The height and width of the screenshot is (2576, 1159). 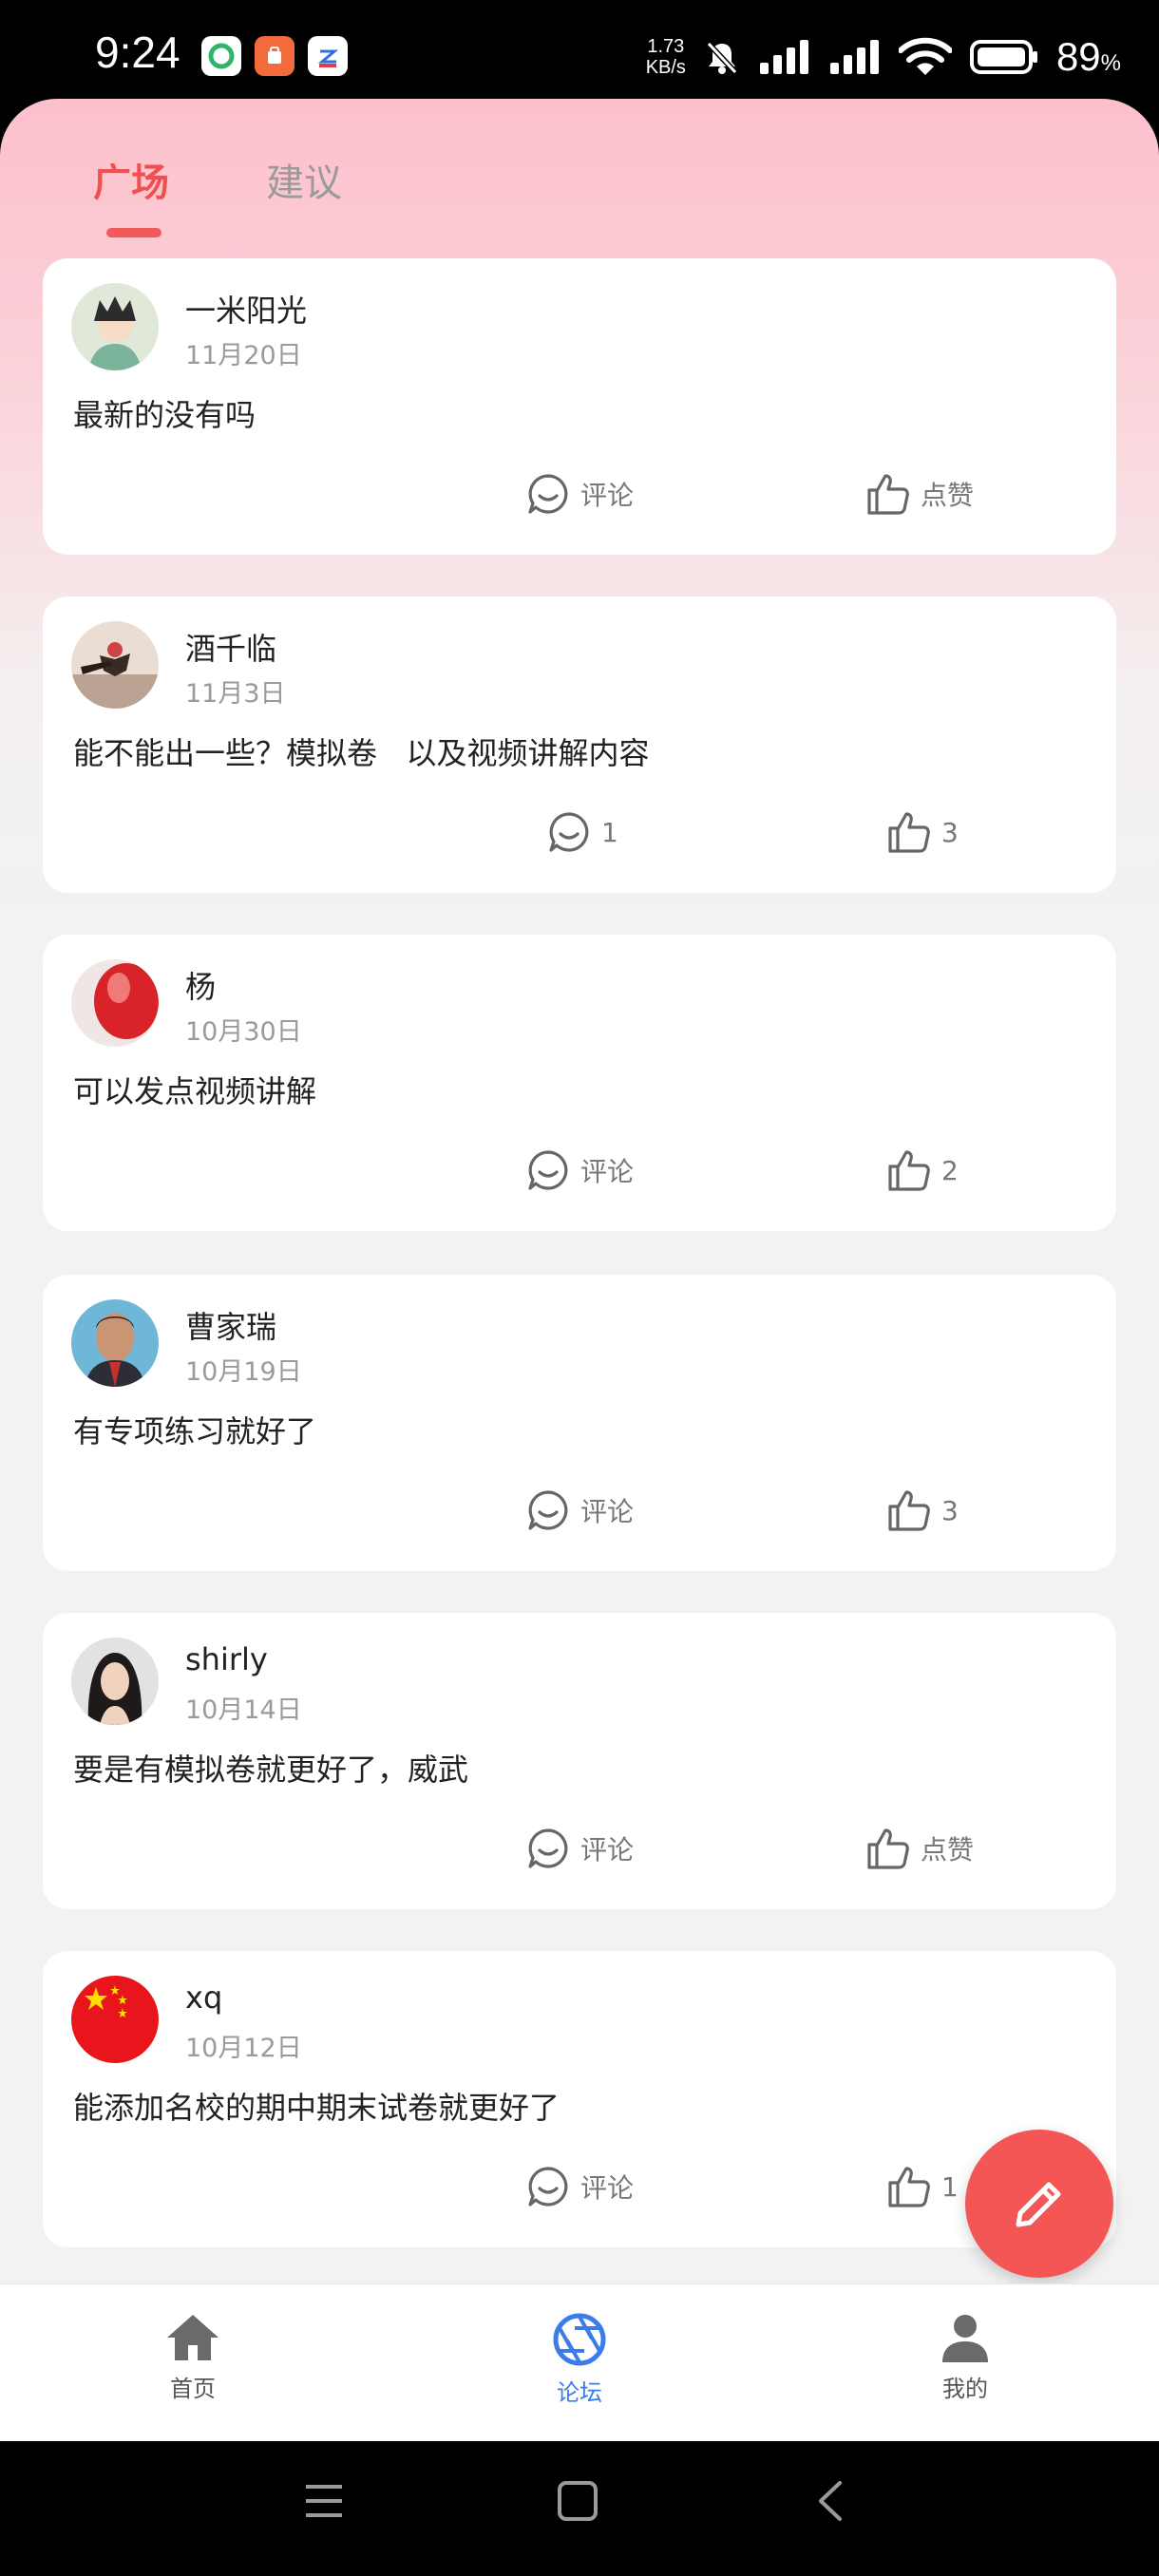 I want to click on nav-forum-label: 论坛, so click(x=579, y=2392).